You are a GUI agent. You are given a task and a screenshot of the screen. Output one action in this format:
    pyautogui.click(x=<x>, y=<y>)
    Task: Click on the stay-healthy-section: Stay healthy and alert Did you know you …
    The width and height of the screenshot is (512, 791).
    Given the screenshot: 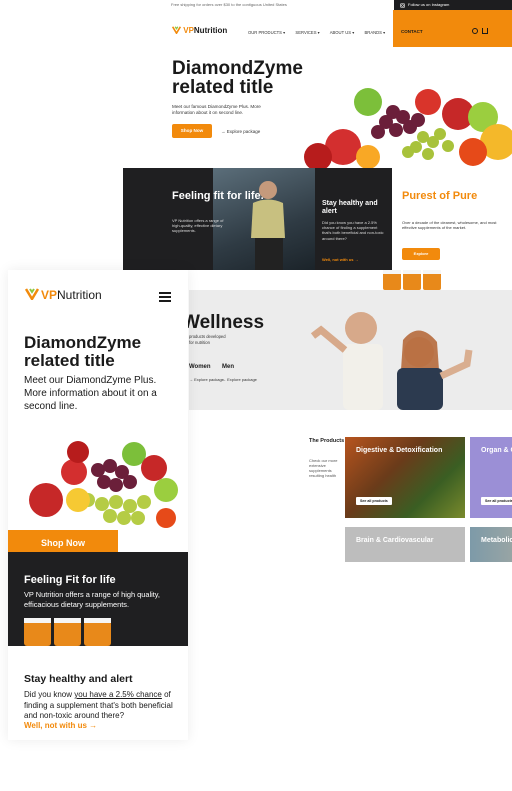 What is the action you would take?
    pyautogui.click(x=353, y=219)
    